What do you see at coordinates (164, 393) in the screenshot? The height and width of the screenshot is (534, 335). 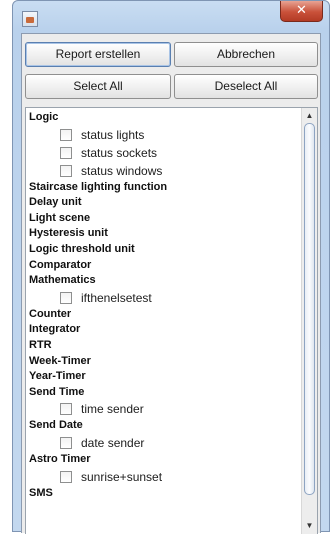 I see `tree-category: Send Time` at bounding box center [164, 393].